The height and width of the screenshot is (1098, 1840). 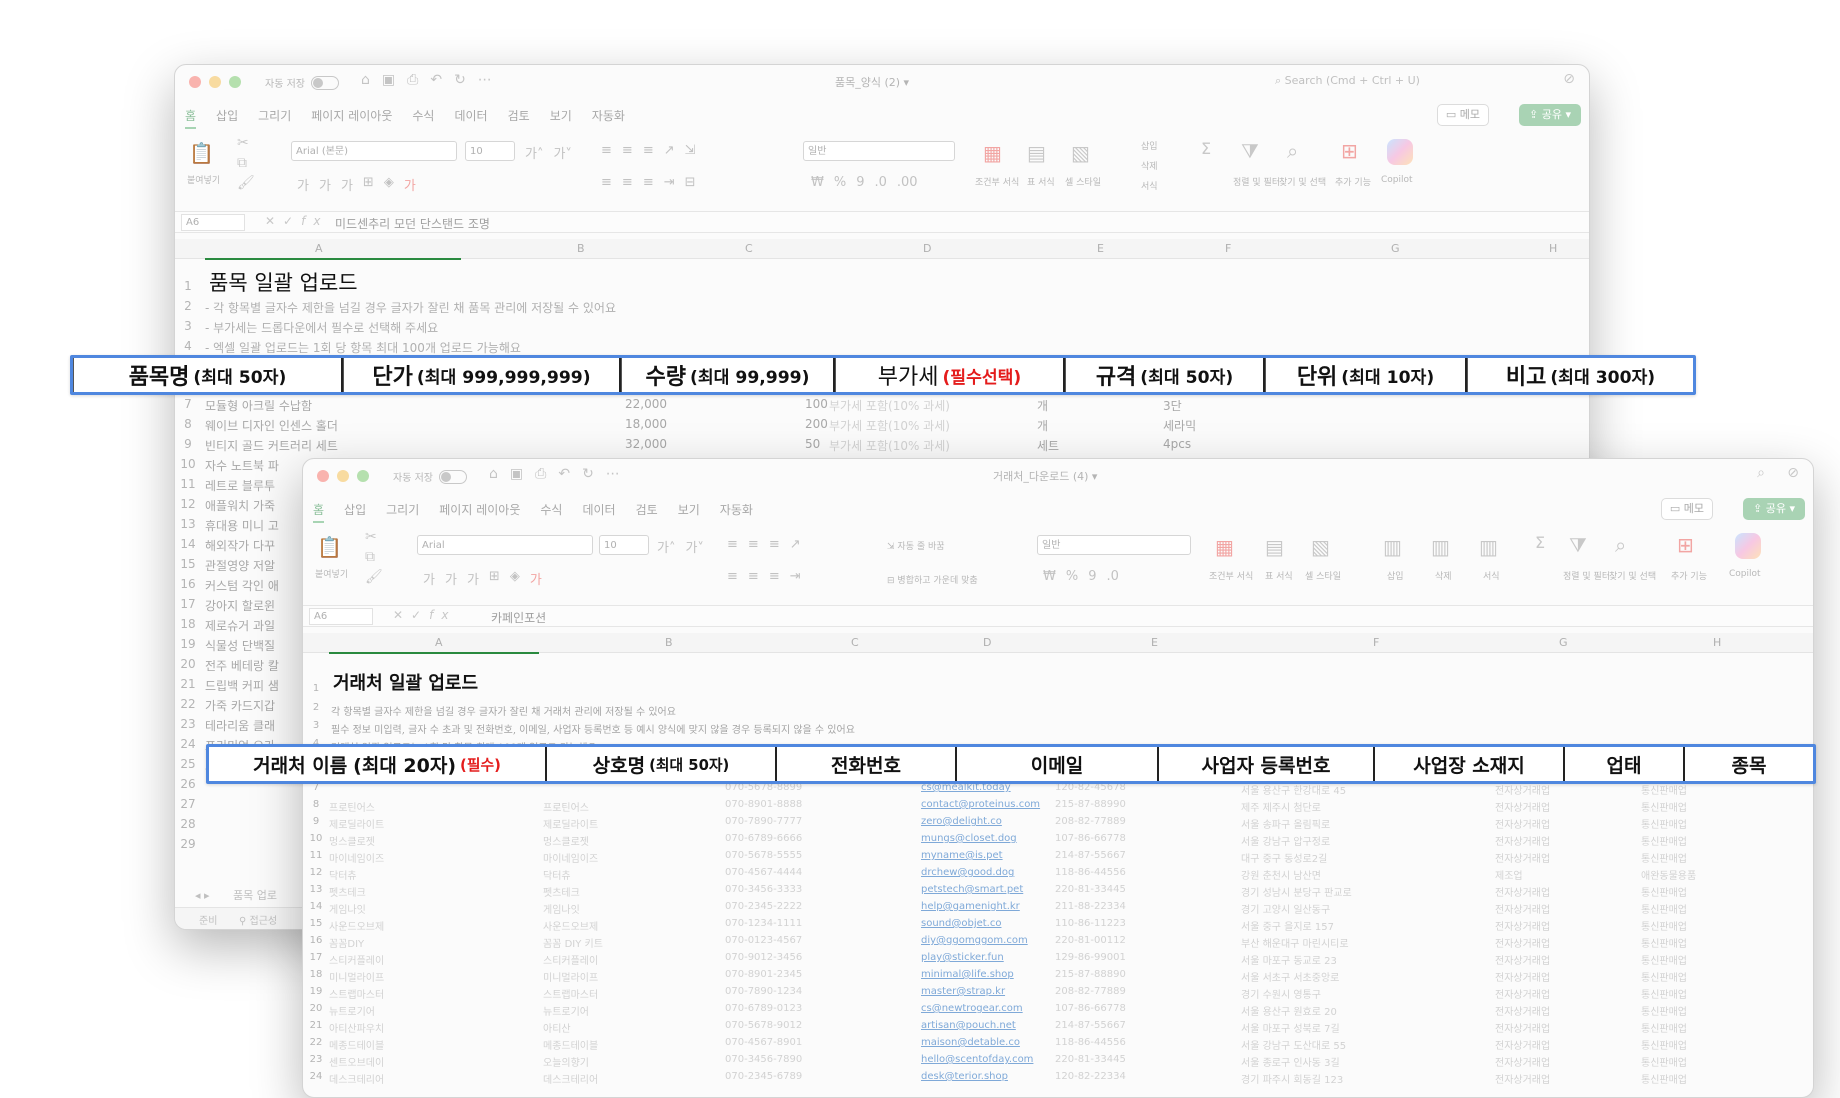 I want to click on font-name-select: Arial, so click(x=505, y=545).